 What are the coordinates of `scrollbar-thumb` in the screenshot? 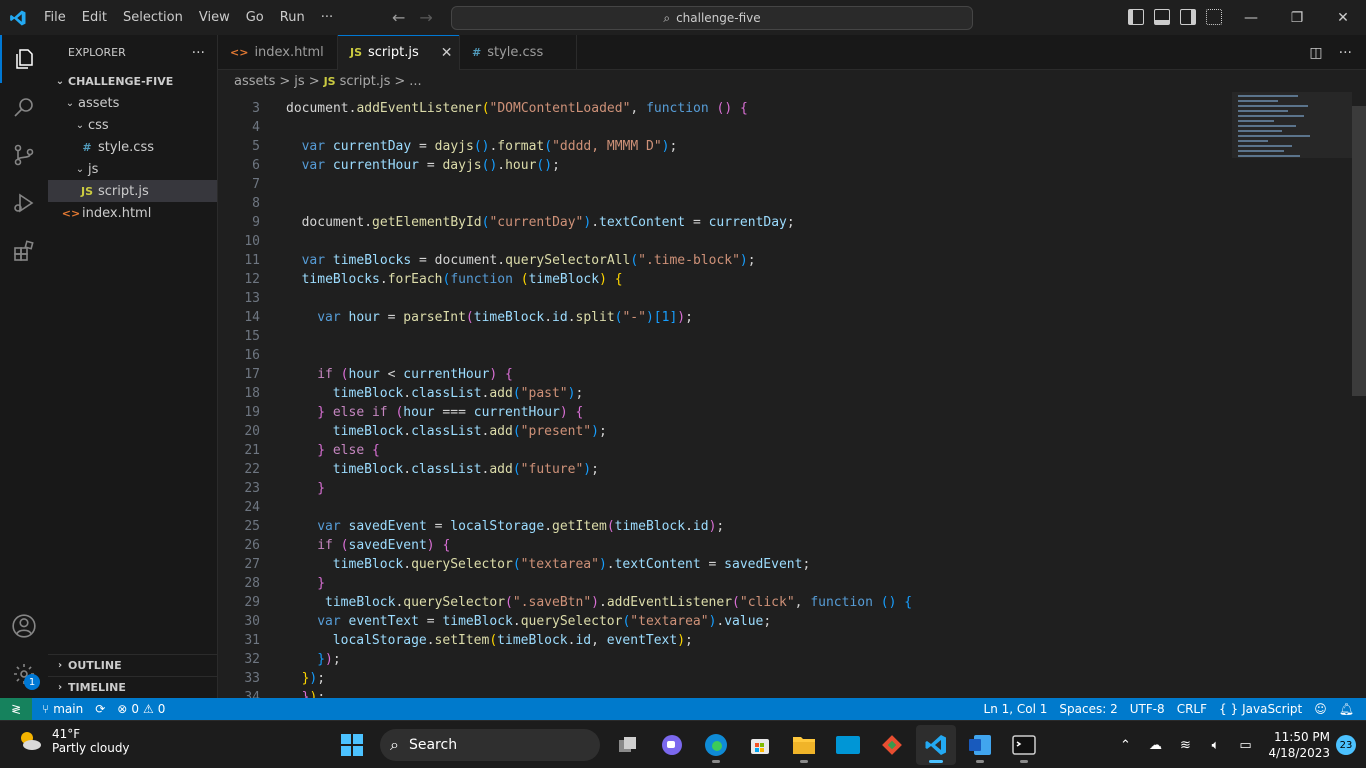 It's located at (1359, 251).